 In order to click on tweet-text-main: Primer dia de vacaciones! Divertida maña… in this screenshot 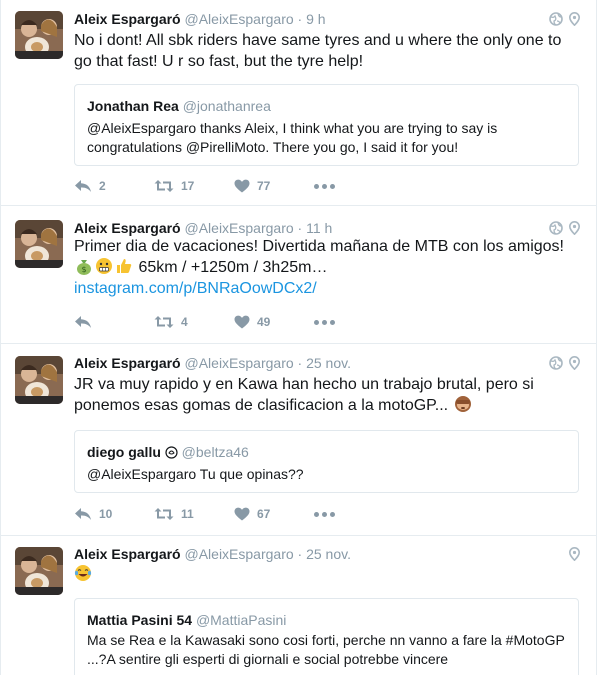, I will do `click(319, 246)`.